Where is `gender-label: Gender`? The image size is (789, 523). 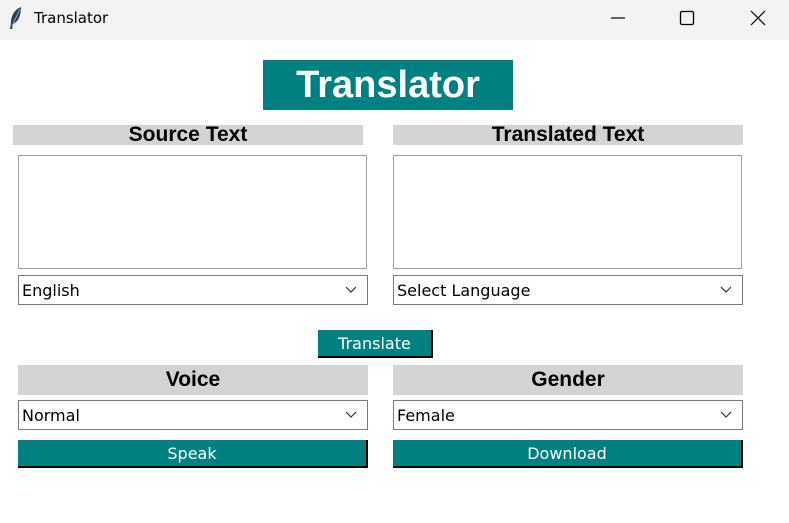 gender-label: Gender is located at coordinates (568, 380).